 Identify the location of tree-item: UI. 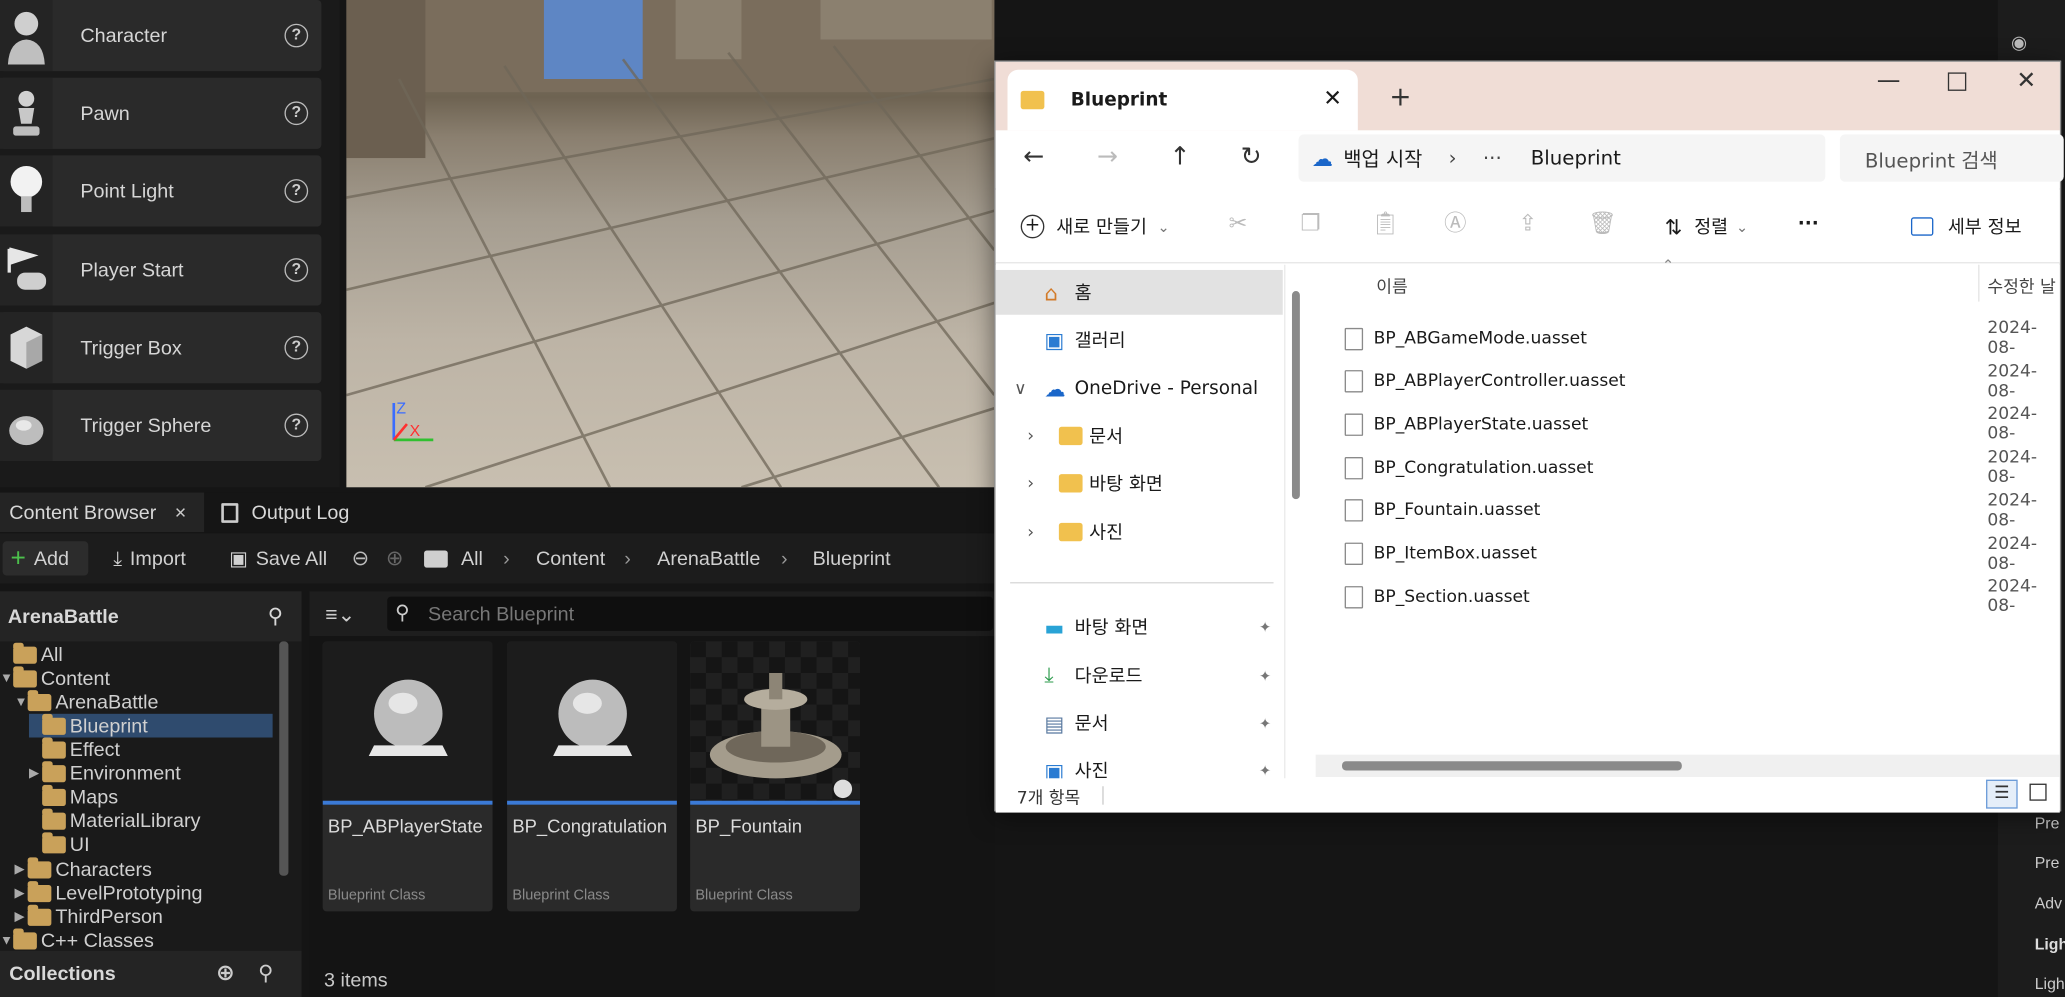
(59, 843).